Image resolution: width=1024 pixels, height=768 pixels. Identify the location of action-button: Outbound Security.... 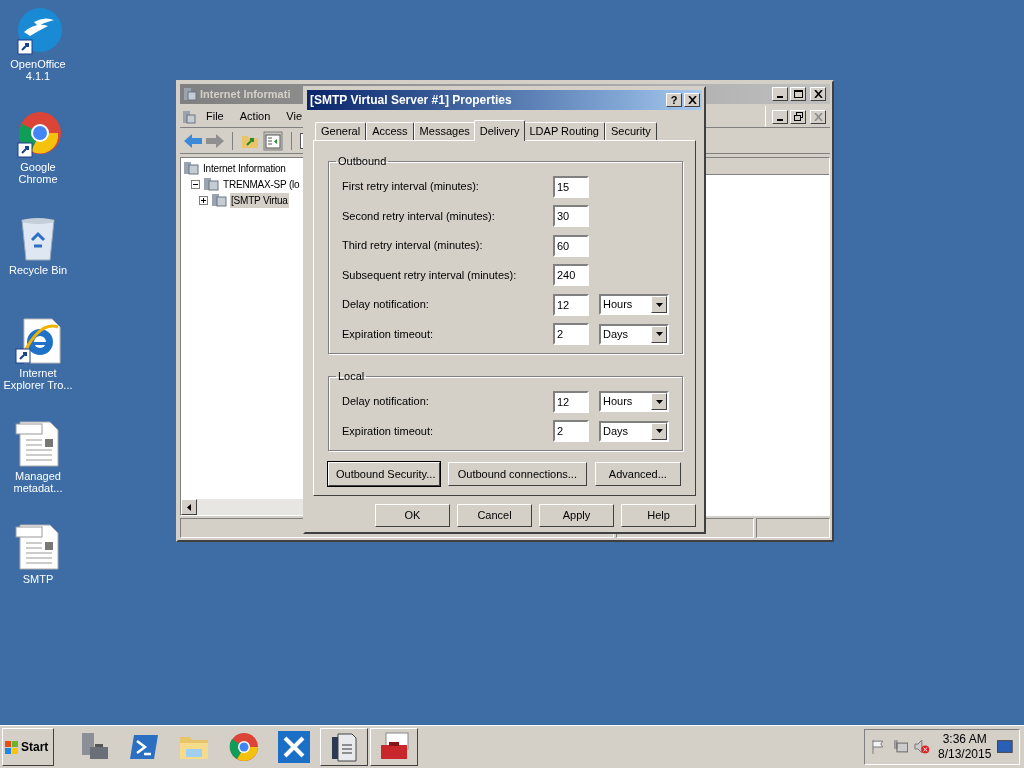
(384, 474).